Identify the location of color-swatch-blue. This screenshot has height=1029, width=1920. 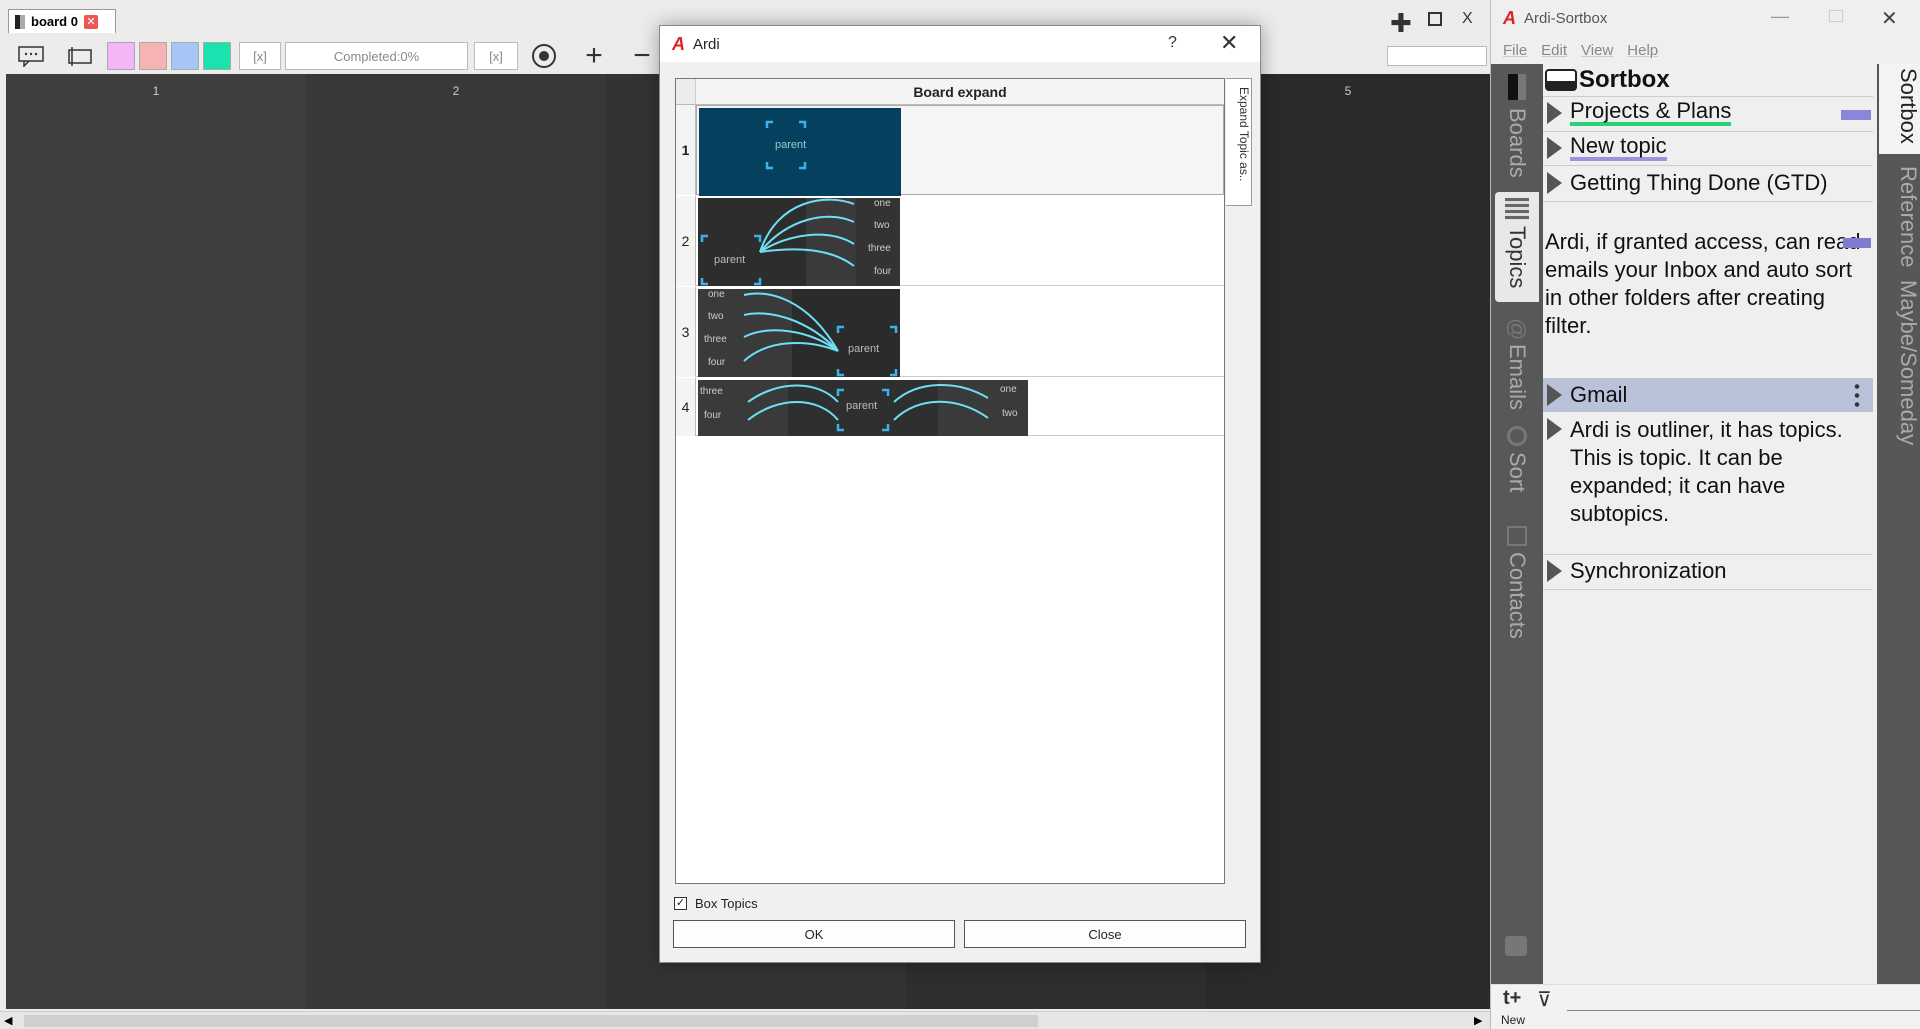
(185, 56).